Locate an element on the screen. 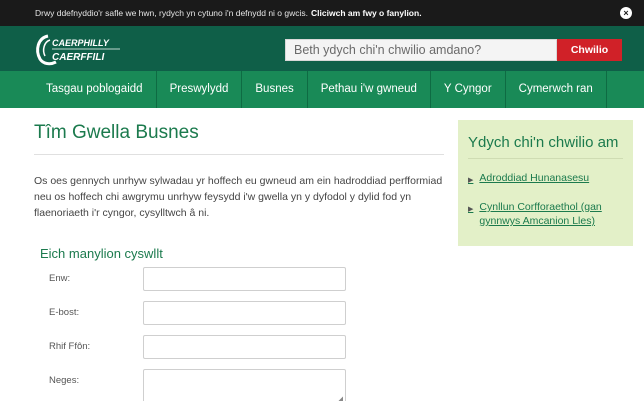 The image size is (644, 401). phone-label: Rhif Ffôn: is located at coordinates (70, 346).